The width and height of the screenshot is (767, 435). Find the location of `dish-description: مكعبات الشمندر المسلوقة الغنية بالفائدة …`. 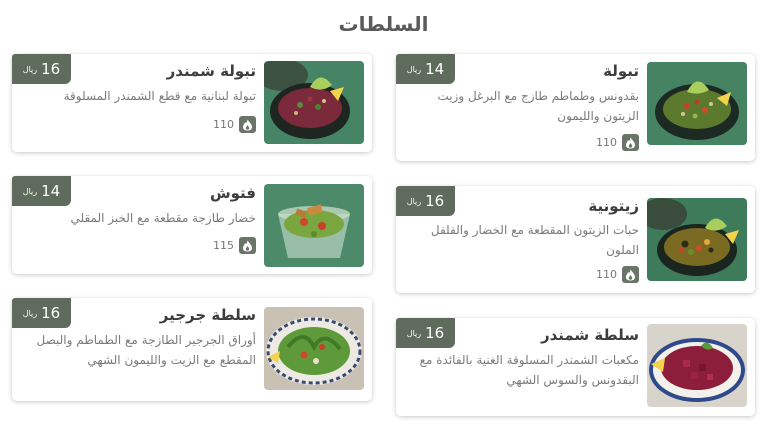

dish-description: مكعبات الشمندر المسلوقة الغنية بالفائدة … is located at coordinates (529, 370).